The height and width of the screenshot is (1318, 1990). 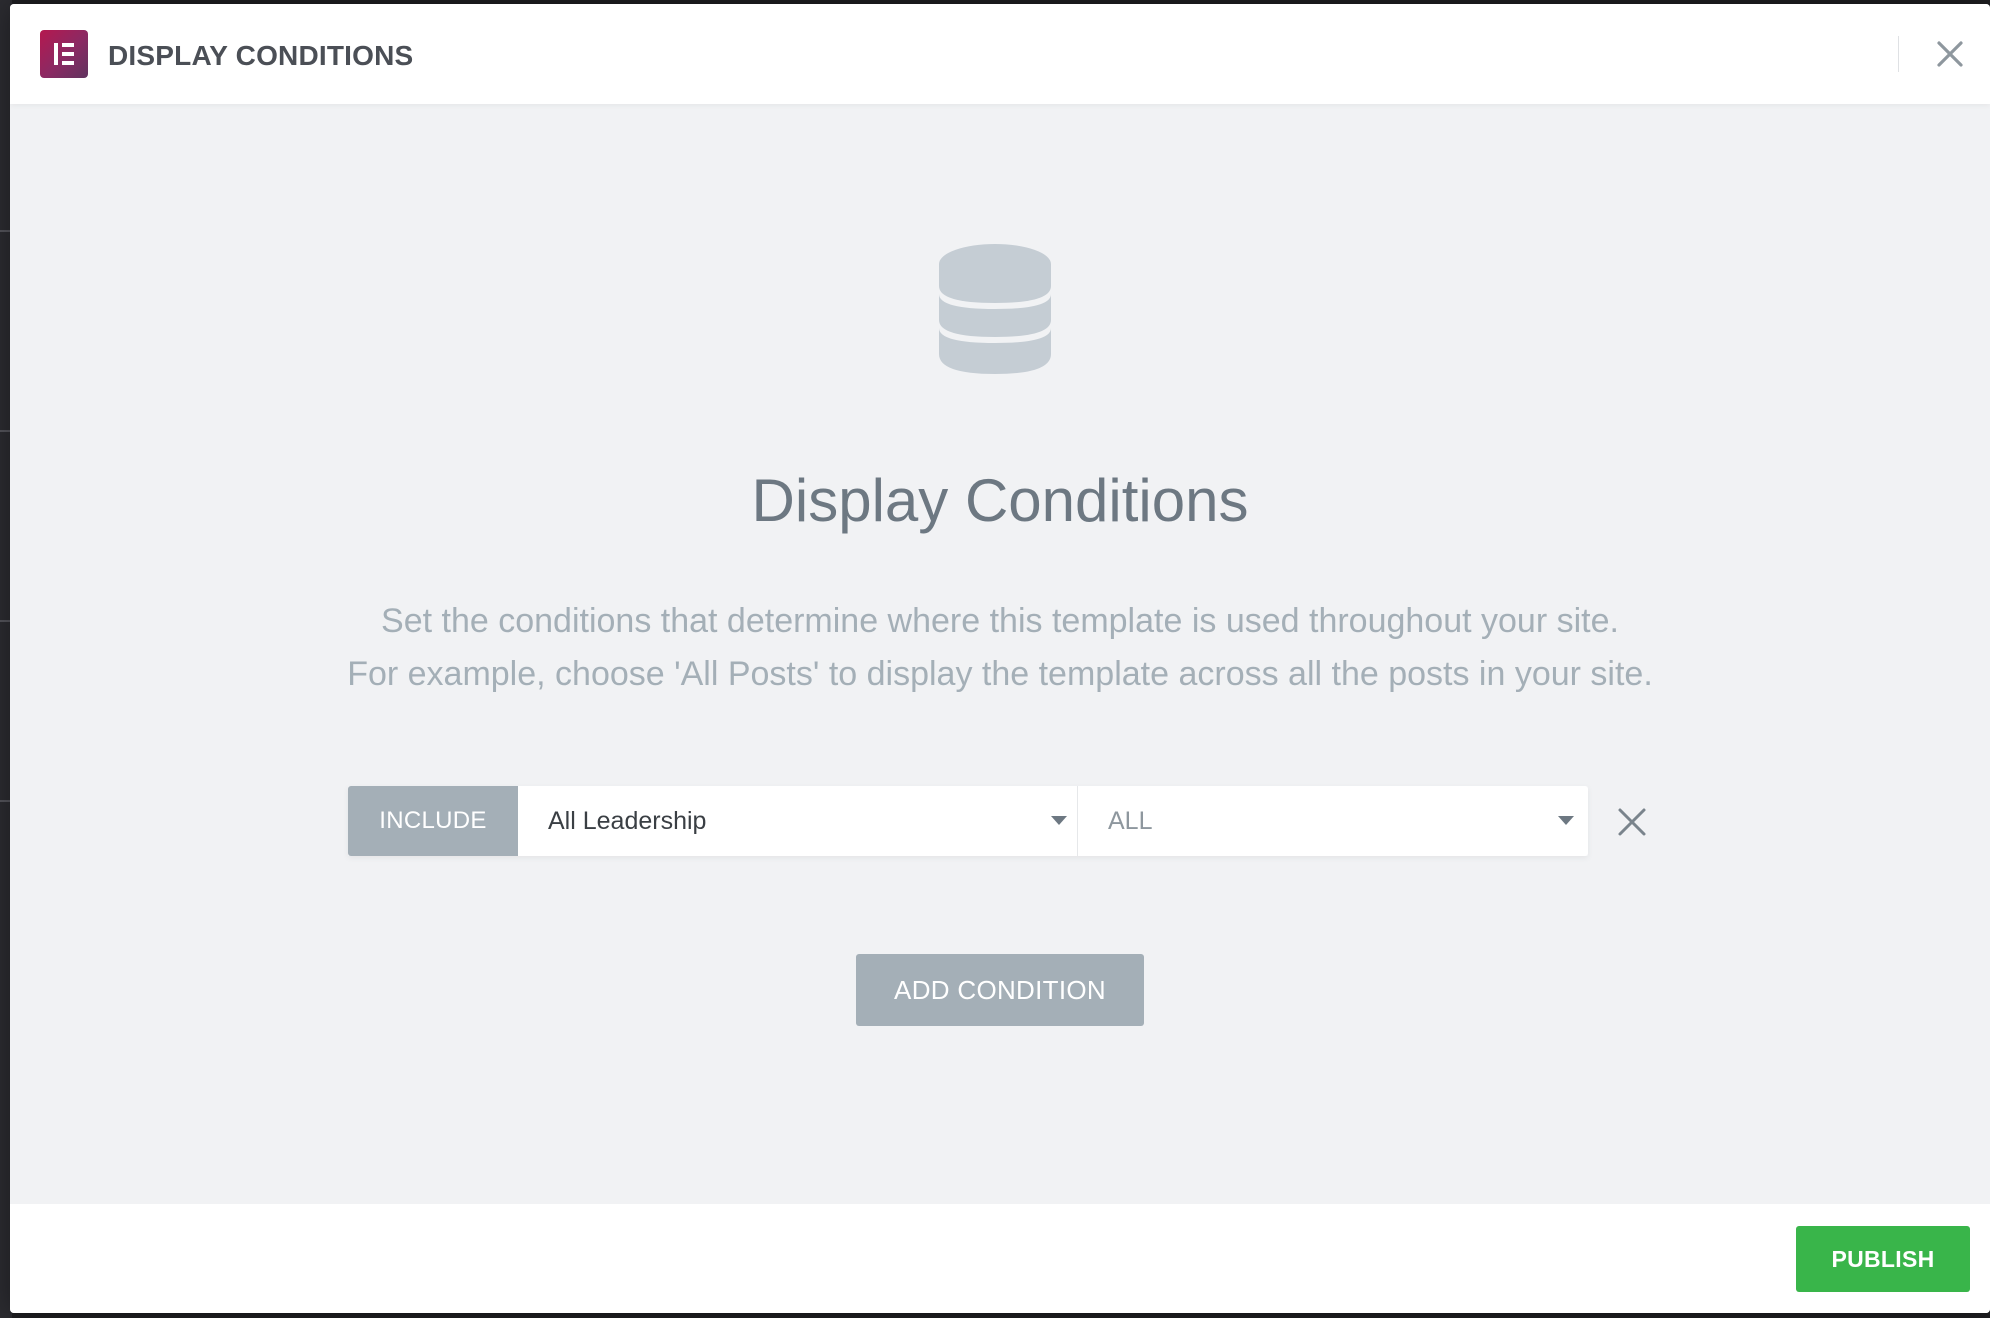 I want to click on condition-primary-select: All Leadership, so click(x=798, y=821).